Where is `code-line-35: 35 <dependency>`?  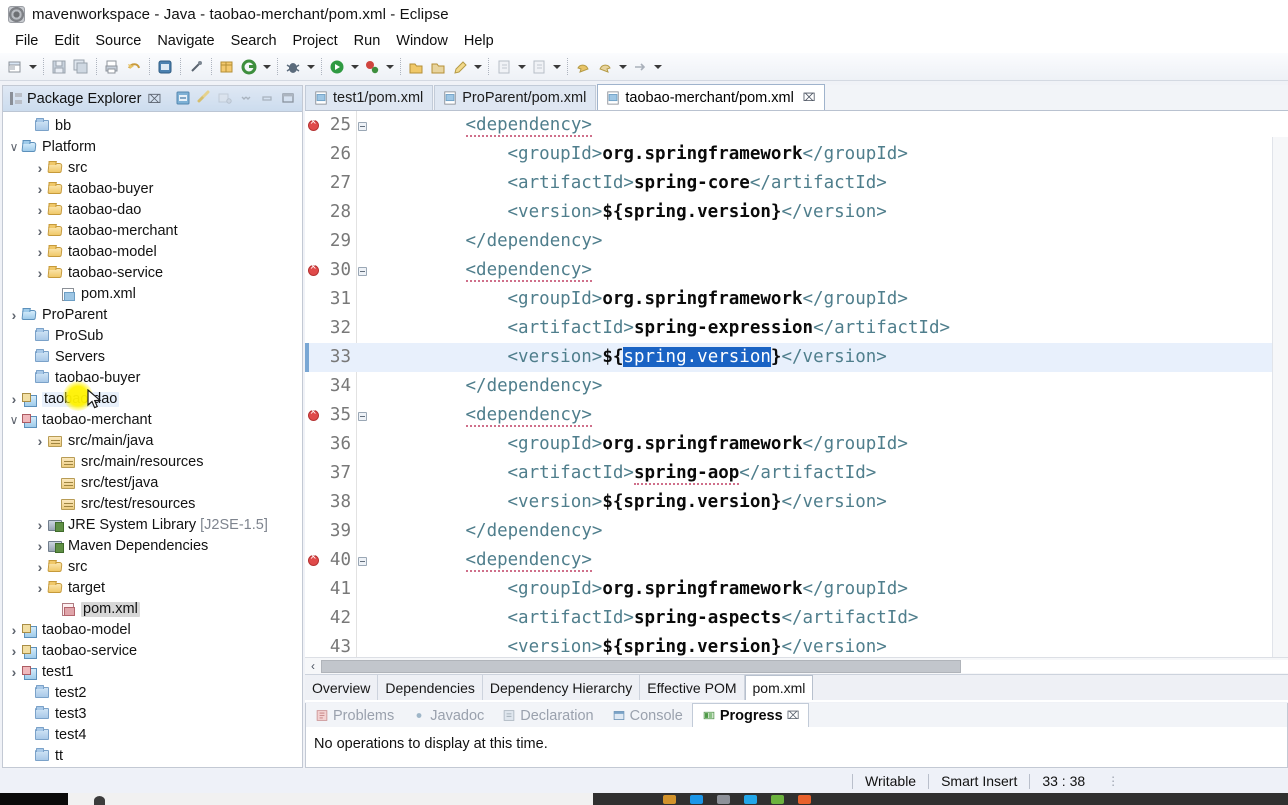
code-line-35: 35 <dependency> is located at coordinates (788, 415).